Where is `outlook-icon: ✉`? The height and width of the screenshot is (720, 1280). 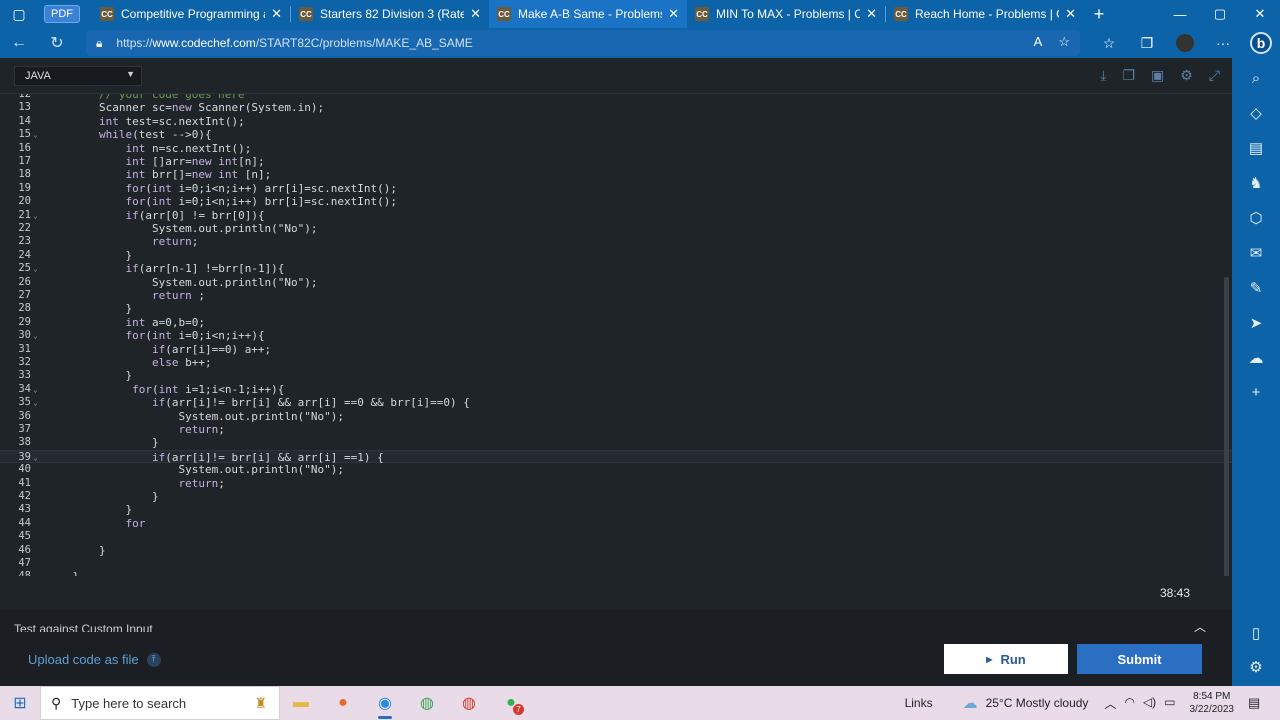 outlook-icon: ✉ is located at coordinates (1256, 253).